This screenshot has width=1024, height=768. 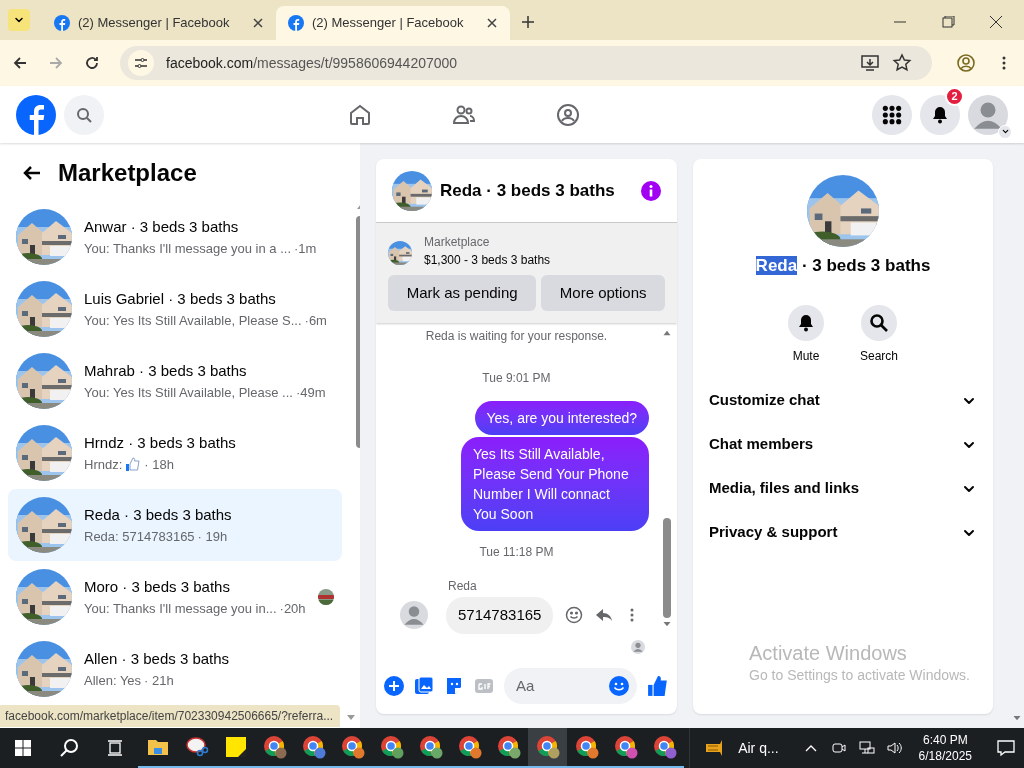 What do you see at coordinates (394, 686) in the screenshot?
I see `add-icon` at bounding box center [394, 686].